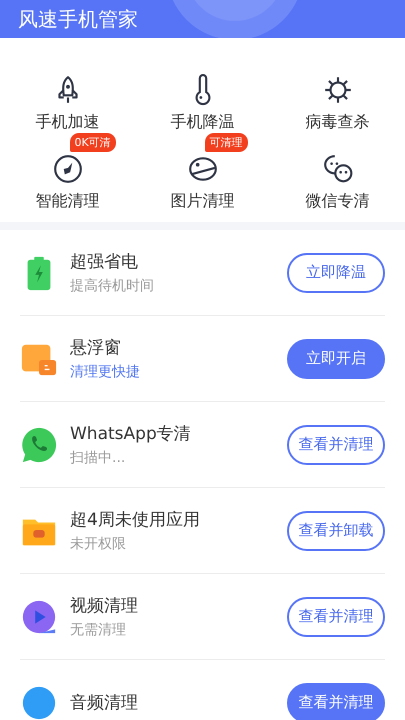 The width and height of the screenshot is (405, 720). Describe the element at coordinates (68, 103) in the screenshot. I see `tool-button: 手机加速` at that location.